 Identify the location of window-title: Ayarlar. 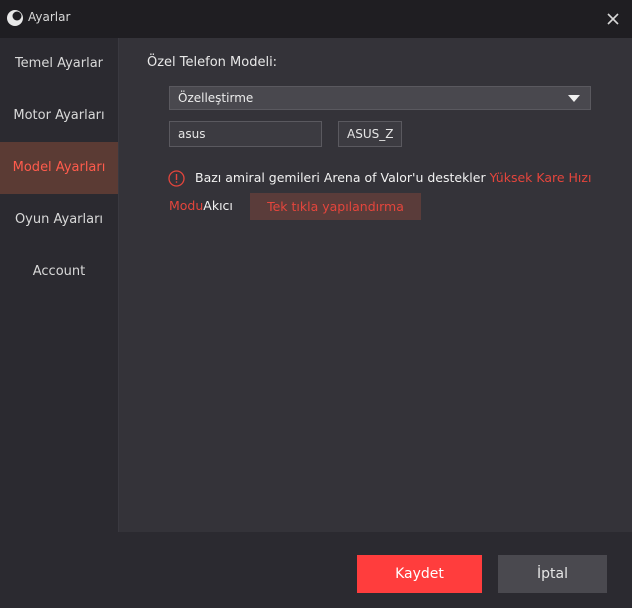
(49, 17).